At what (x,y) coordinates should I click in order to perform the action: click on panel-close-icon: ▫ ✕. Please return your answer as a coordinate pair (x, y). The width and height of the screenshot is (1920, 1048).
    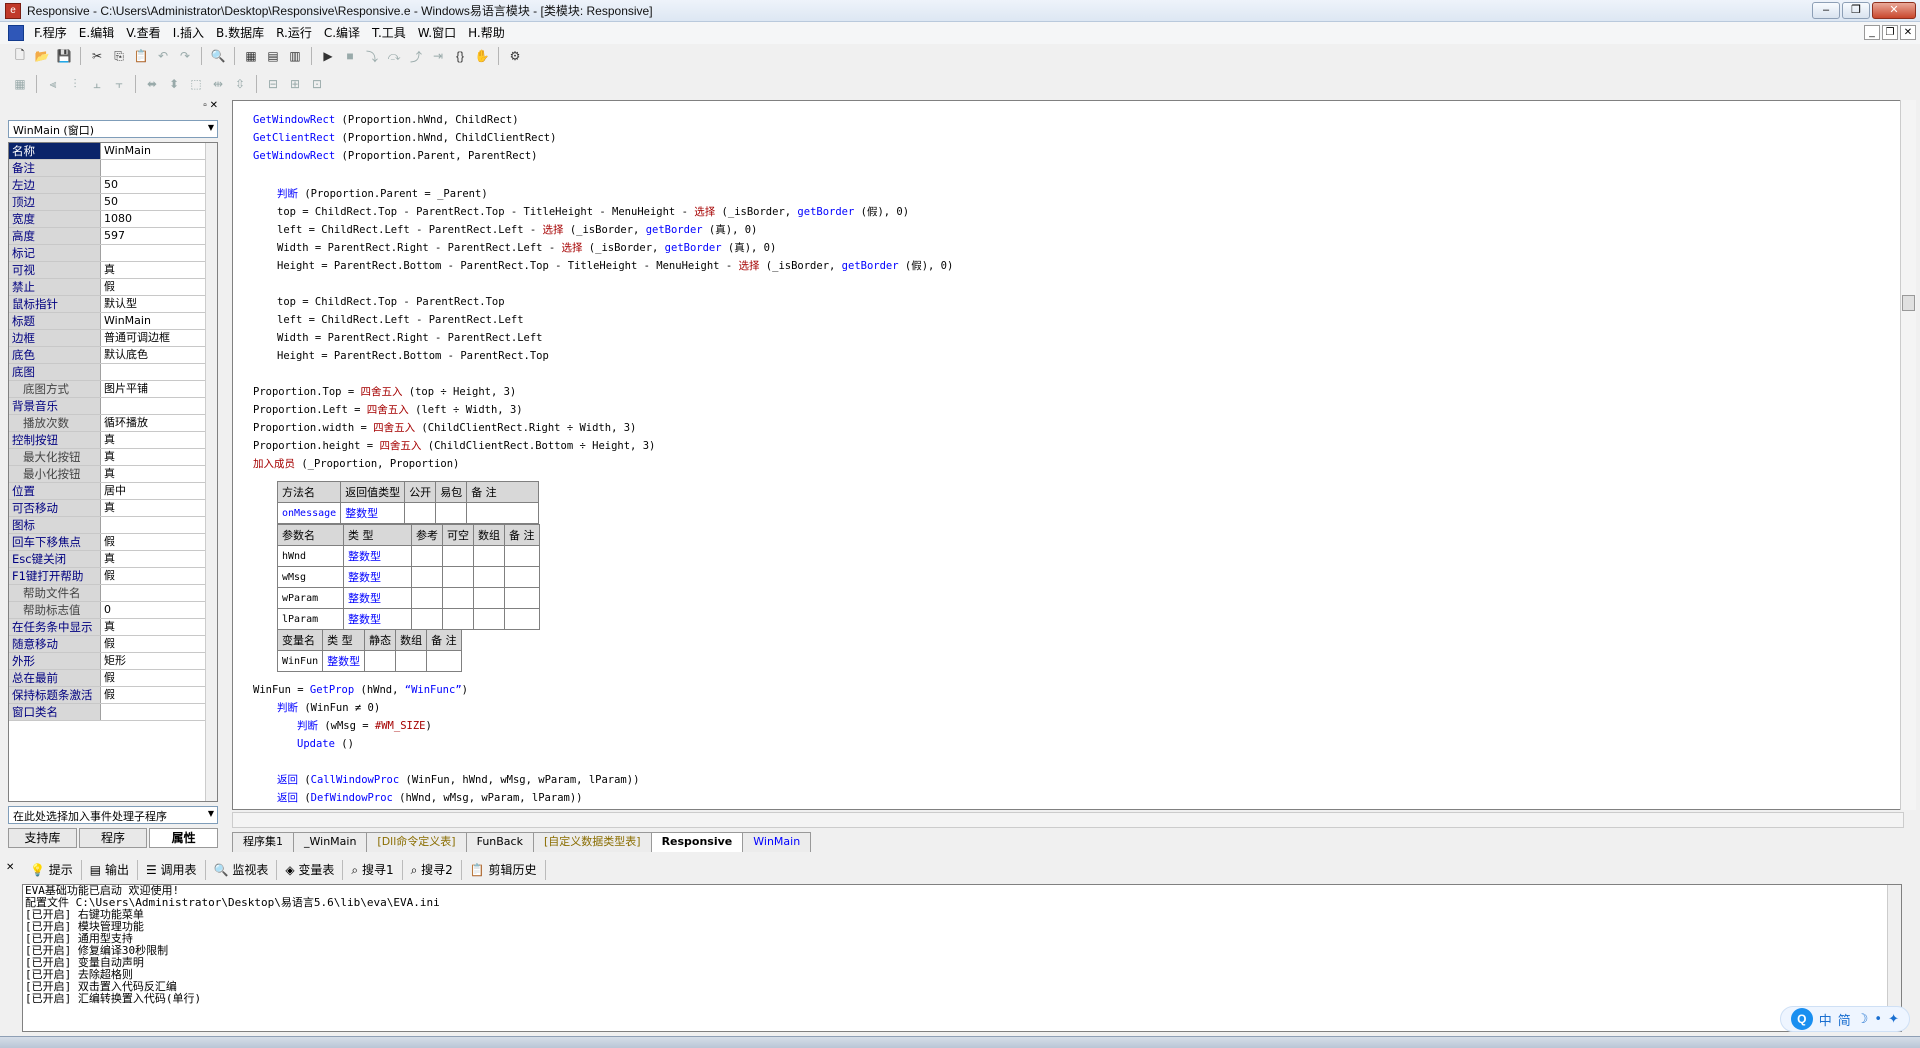
    Looking at the image, I should click on (210, 105).